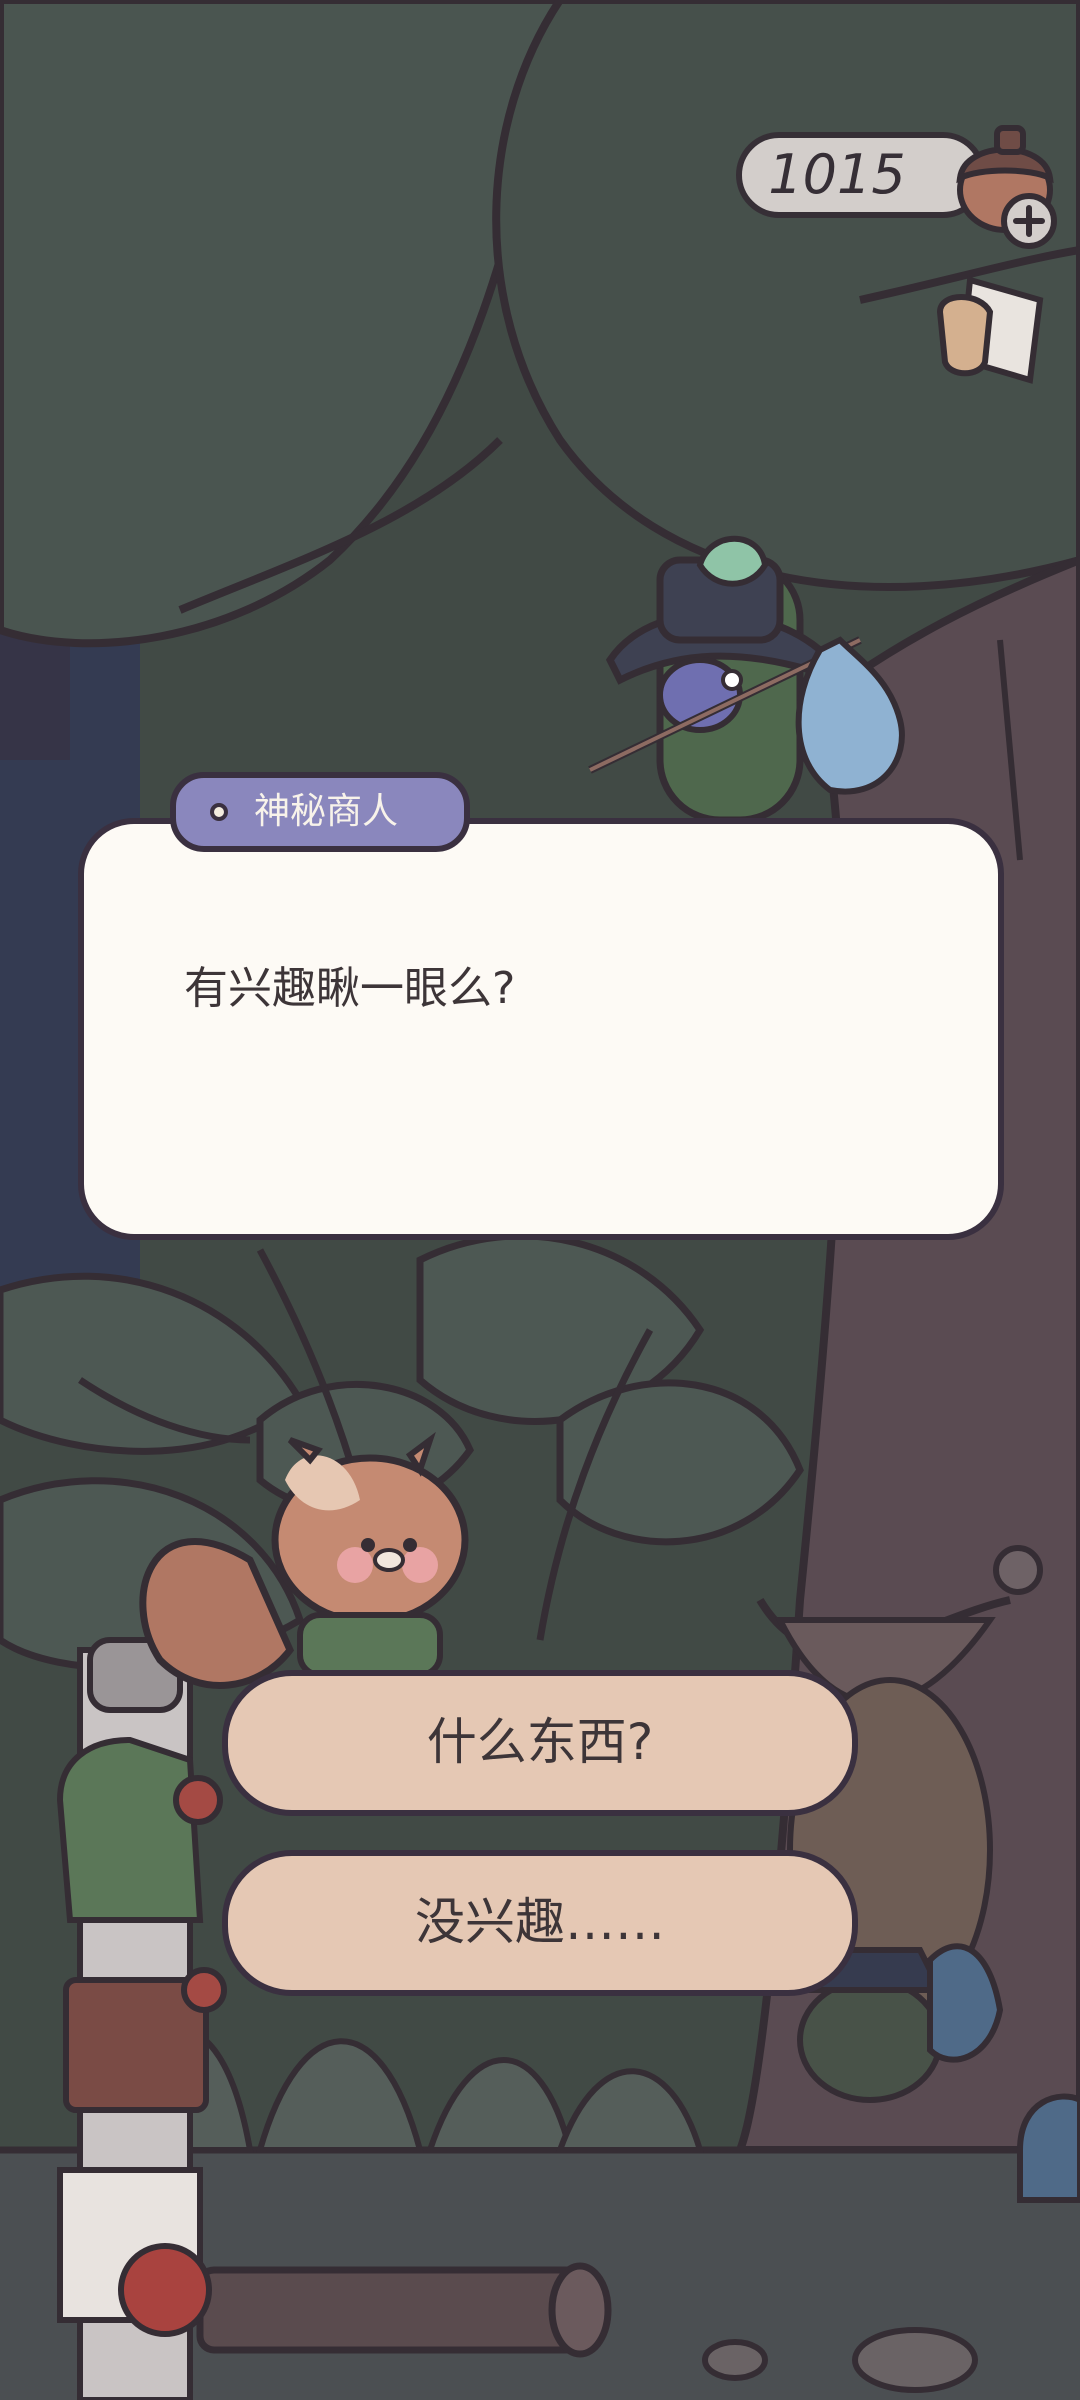 Image resolution: width=1080 pixels, height=2400 pixels. What do you see at coordinates (326, 811) in the screenshot?
I see `speaker-name: 神秘商人` at bounding box center [326, 811].